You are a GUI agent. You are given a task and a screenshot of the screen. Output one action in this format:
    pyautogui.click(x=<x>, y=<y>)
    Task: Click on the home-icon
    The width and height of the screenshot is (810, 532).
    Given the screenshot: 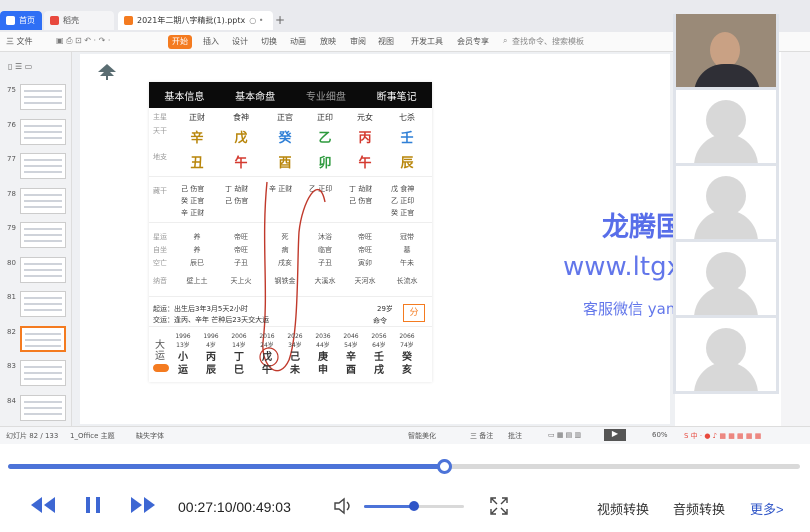 What is the action you would take?
    pyautogui.click(x=10, y=20)
    